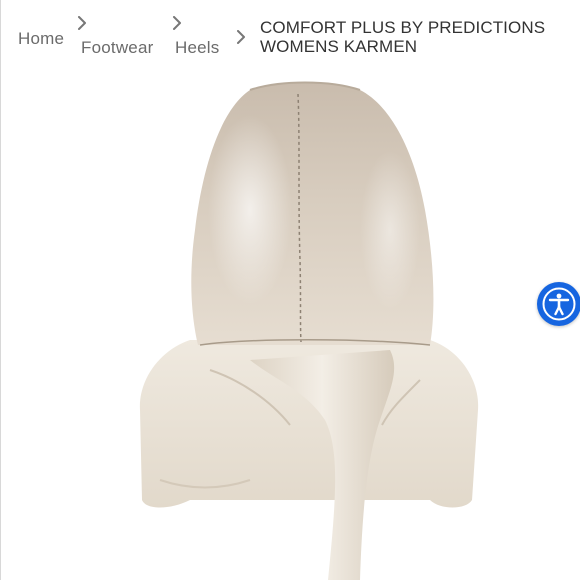  I want to click on breadcrumb-heels-link: Heels, so click(197, 48).